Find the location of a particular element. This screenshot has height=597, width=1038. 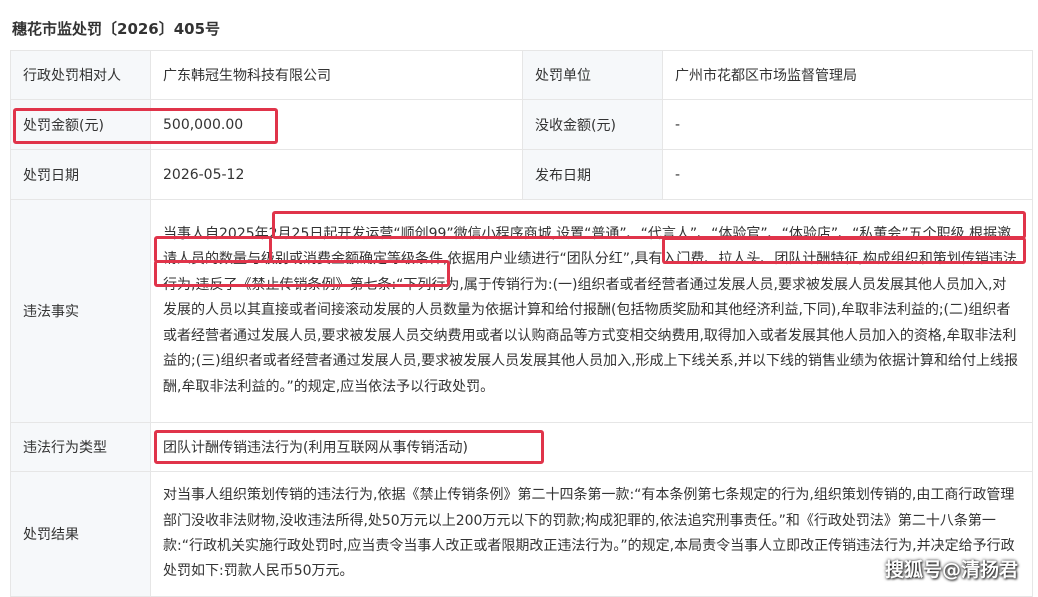

publish-value: - is located at coordinates (847, 174).